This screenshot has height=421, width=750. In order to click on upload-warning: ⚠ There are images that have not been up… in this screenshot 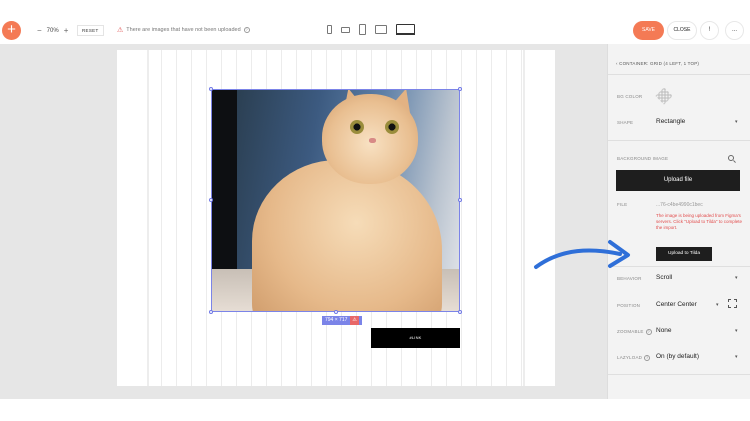, I will do `click(183, 30)`.